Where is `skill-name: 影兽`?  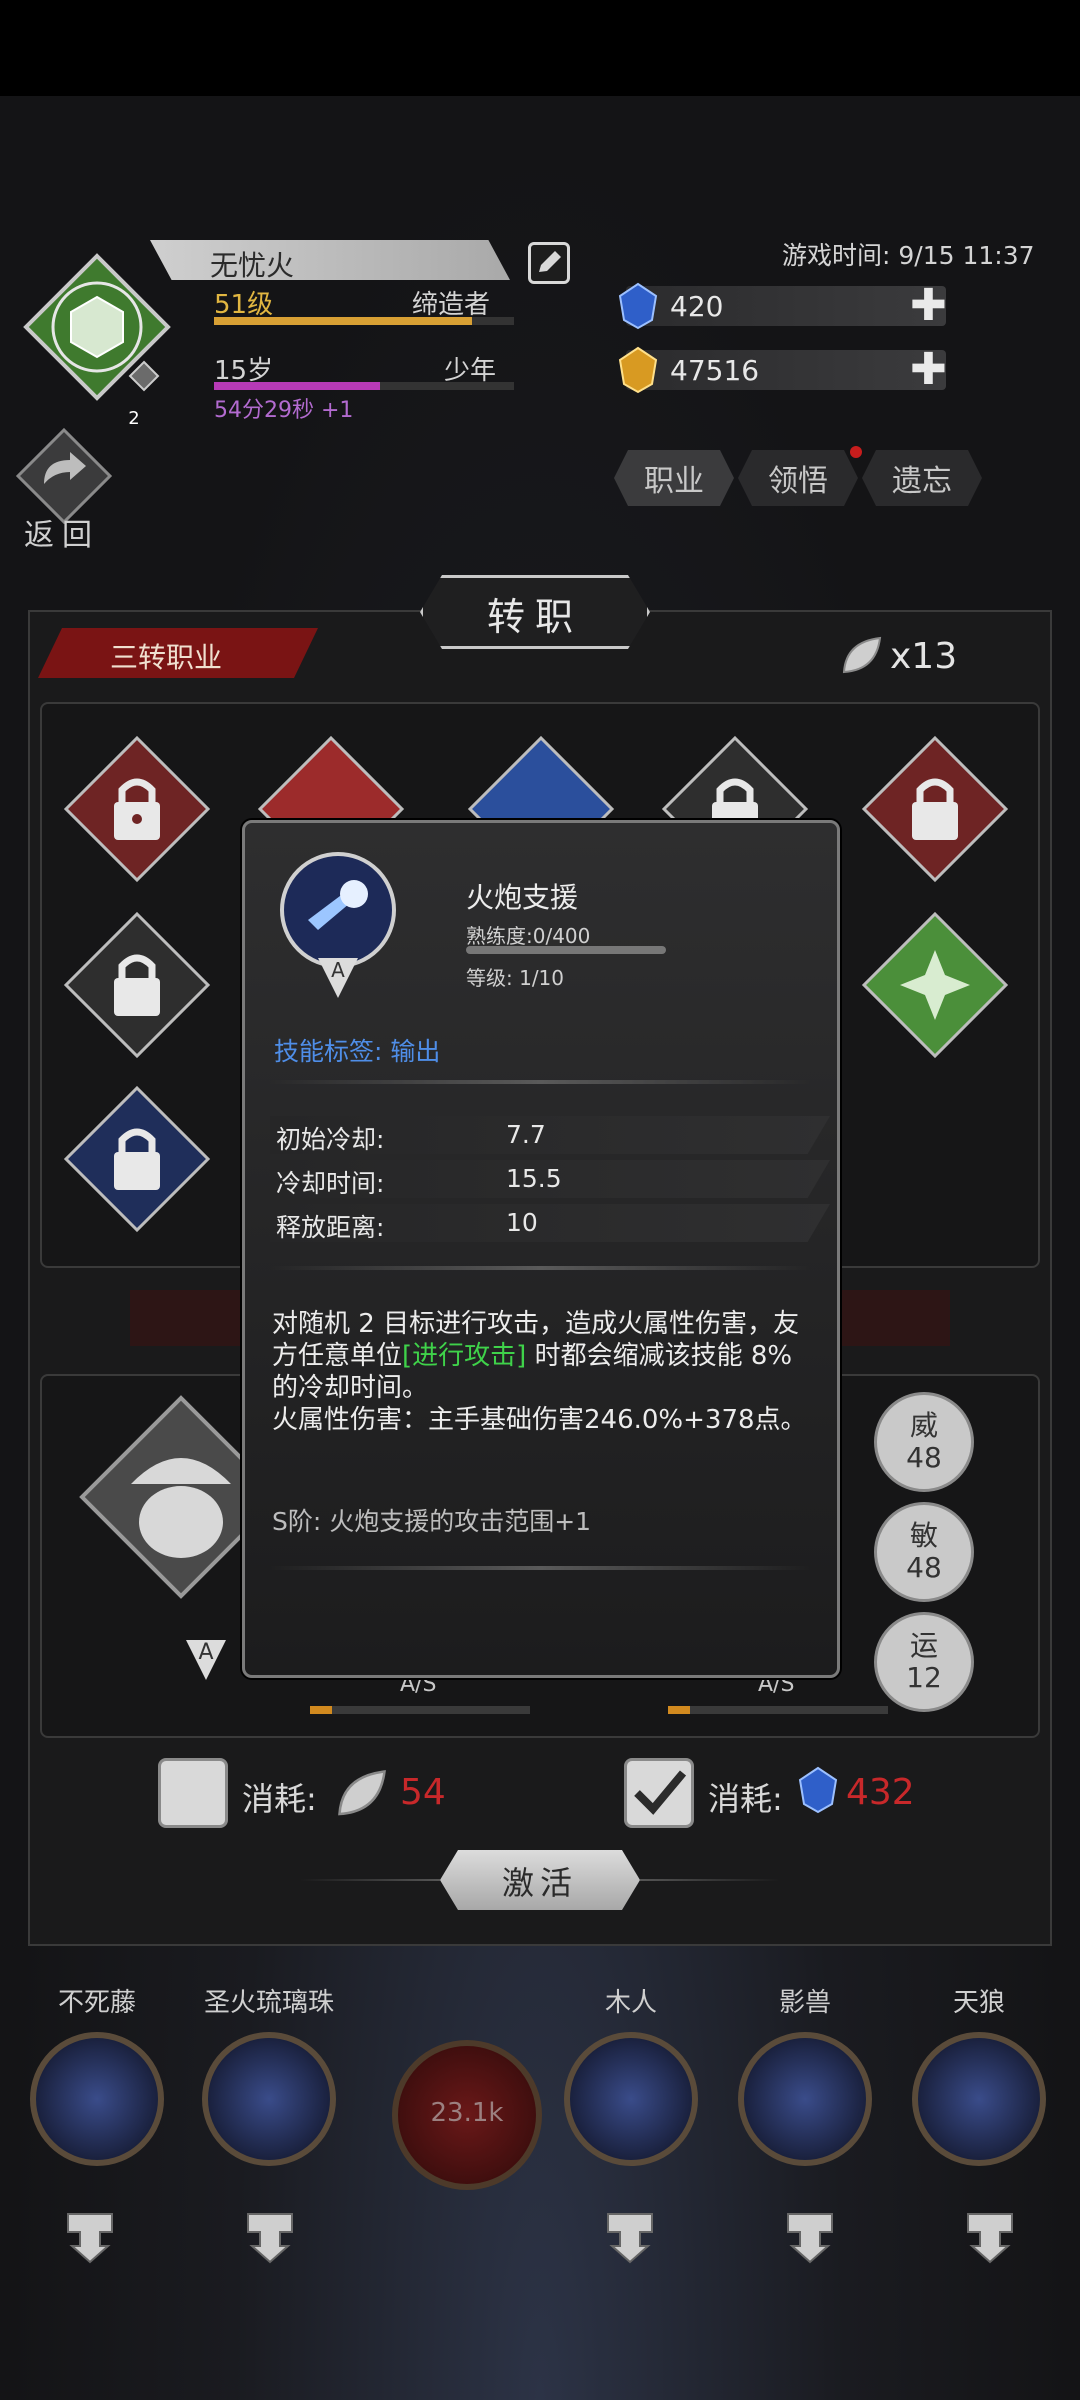
skill-name: 影兽 is located at coordinates (804, 2003).